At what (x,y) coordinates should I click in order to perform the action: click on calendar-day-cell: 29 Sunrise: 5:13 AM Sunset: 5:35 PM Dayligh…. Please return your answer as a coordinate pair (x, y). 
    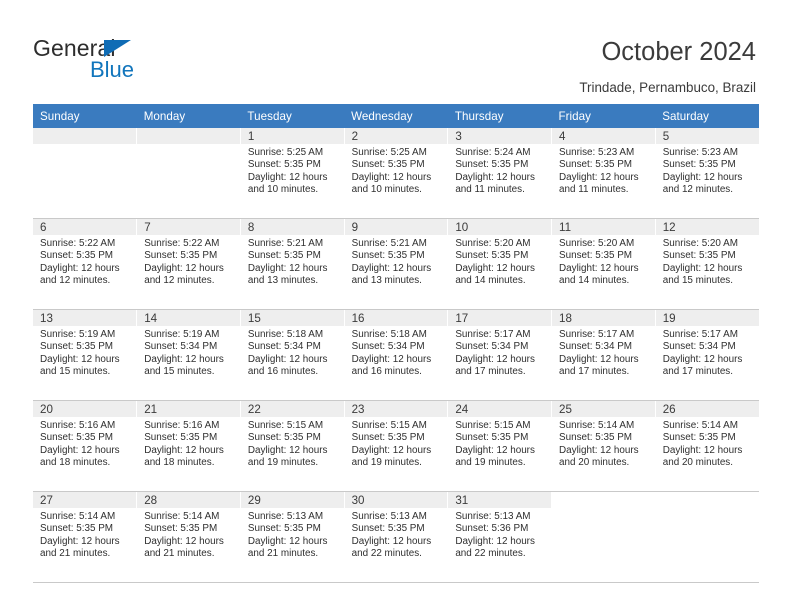
    Looking at the image, I should click on (292, 537).